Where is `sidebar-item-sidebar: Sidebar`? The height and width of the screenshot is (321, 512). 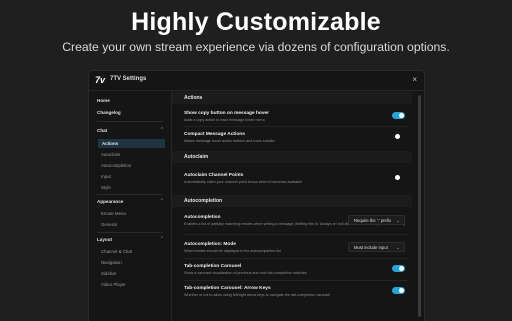 sidebar-item-sidebar: Sidebar is located at coordinates (108, 273).